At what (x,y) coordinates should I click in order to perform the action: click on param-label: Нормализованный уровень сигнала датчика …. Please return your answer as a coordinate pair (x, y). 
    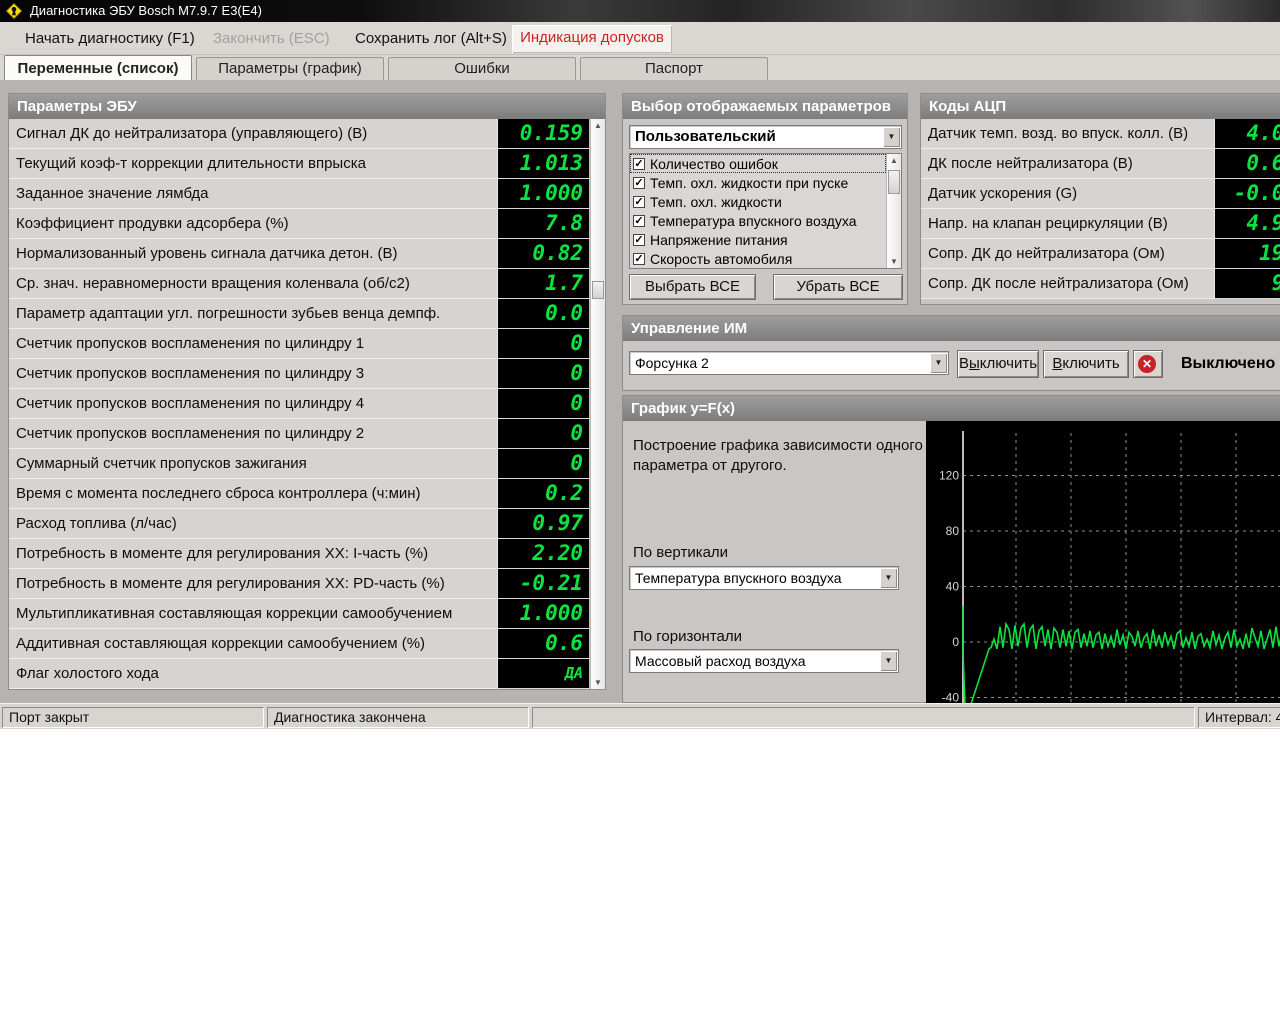
    Looking at the image, I should click on (253, 254).